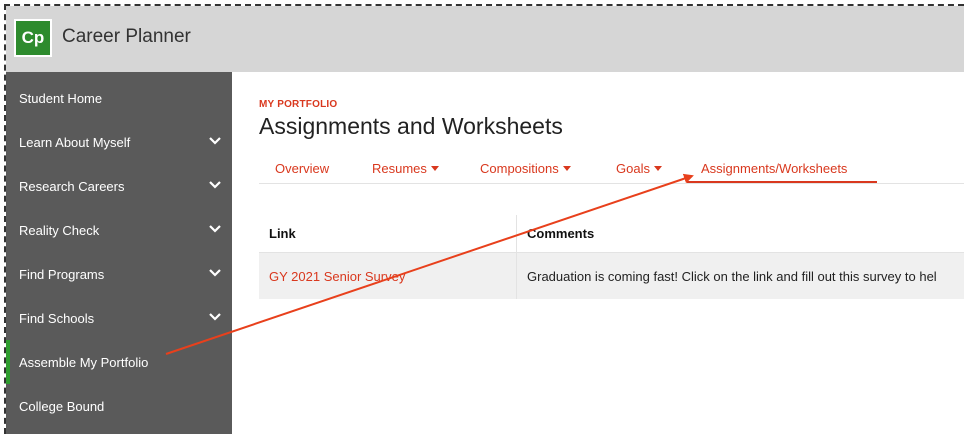 The width and height of the screenshot is (966, 435). Describe the element at coordinates (387, 234) in the screenshot. I see `column-header-link: Link` at that location.